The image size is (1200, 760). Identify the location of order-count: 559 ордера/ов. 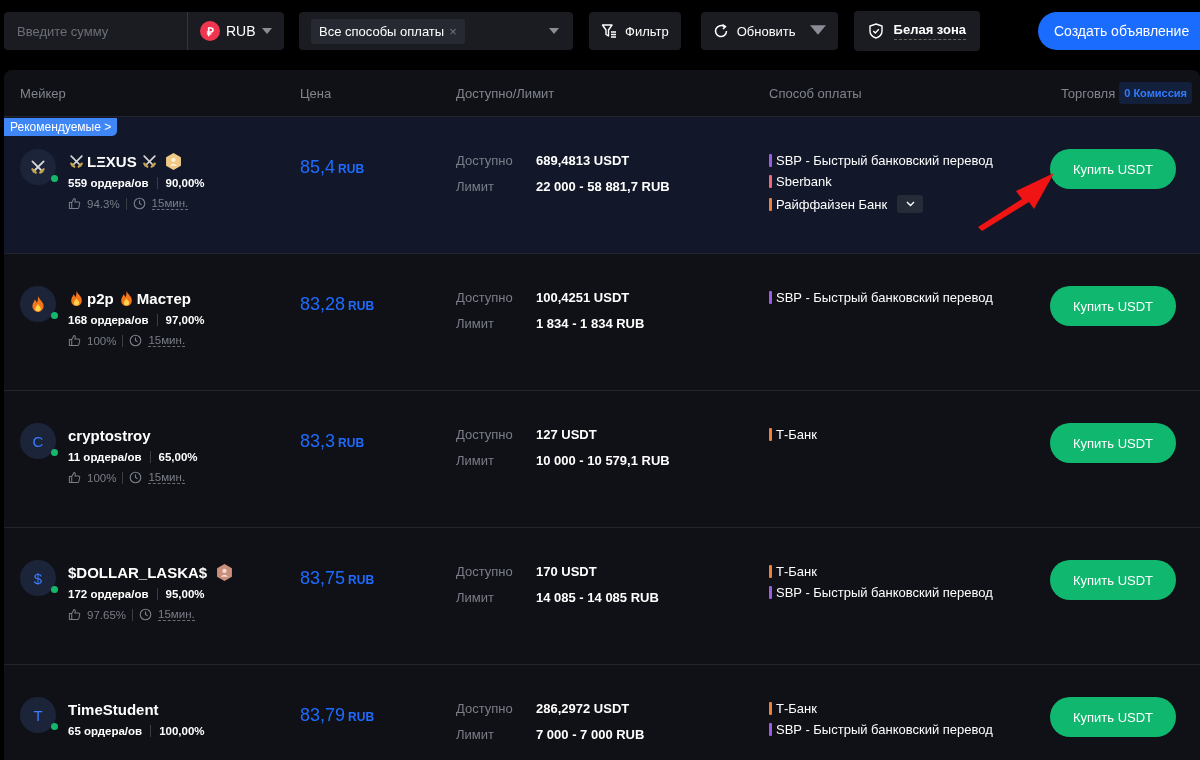
(108, 183).